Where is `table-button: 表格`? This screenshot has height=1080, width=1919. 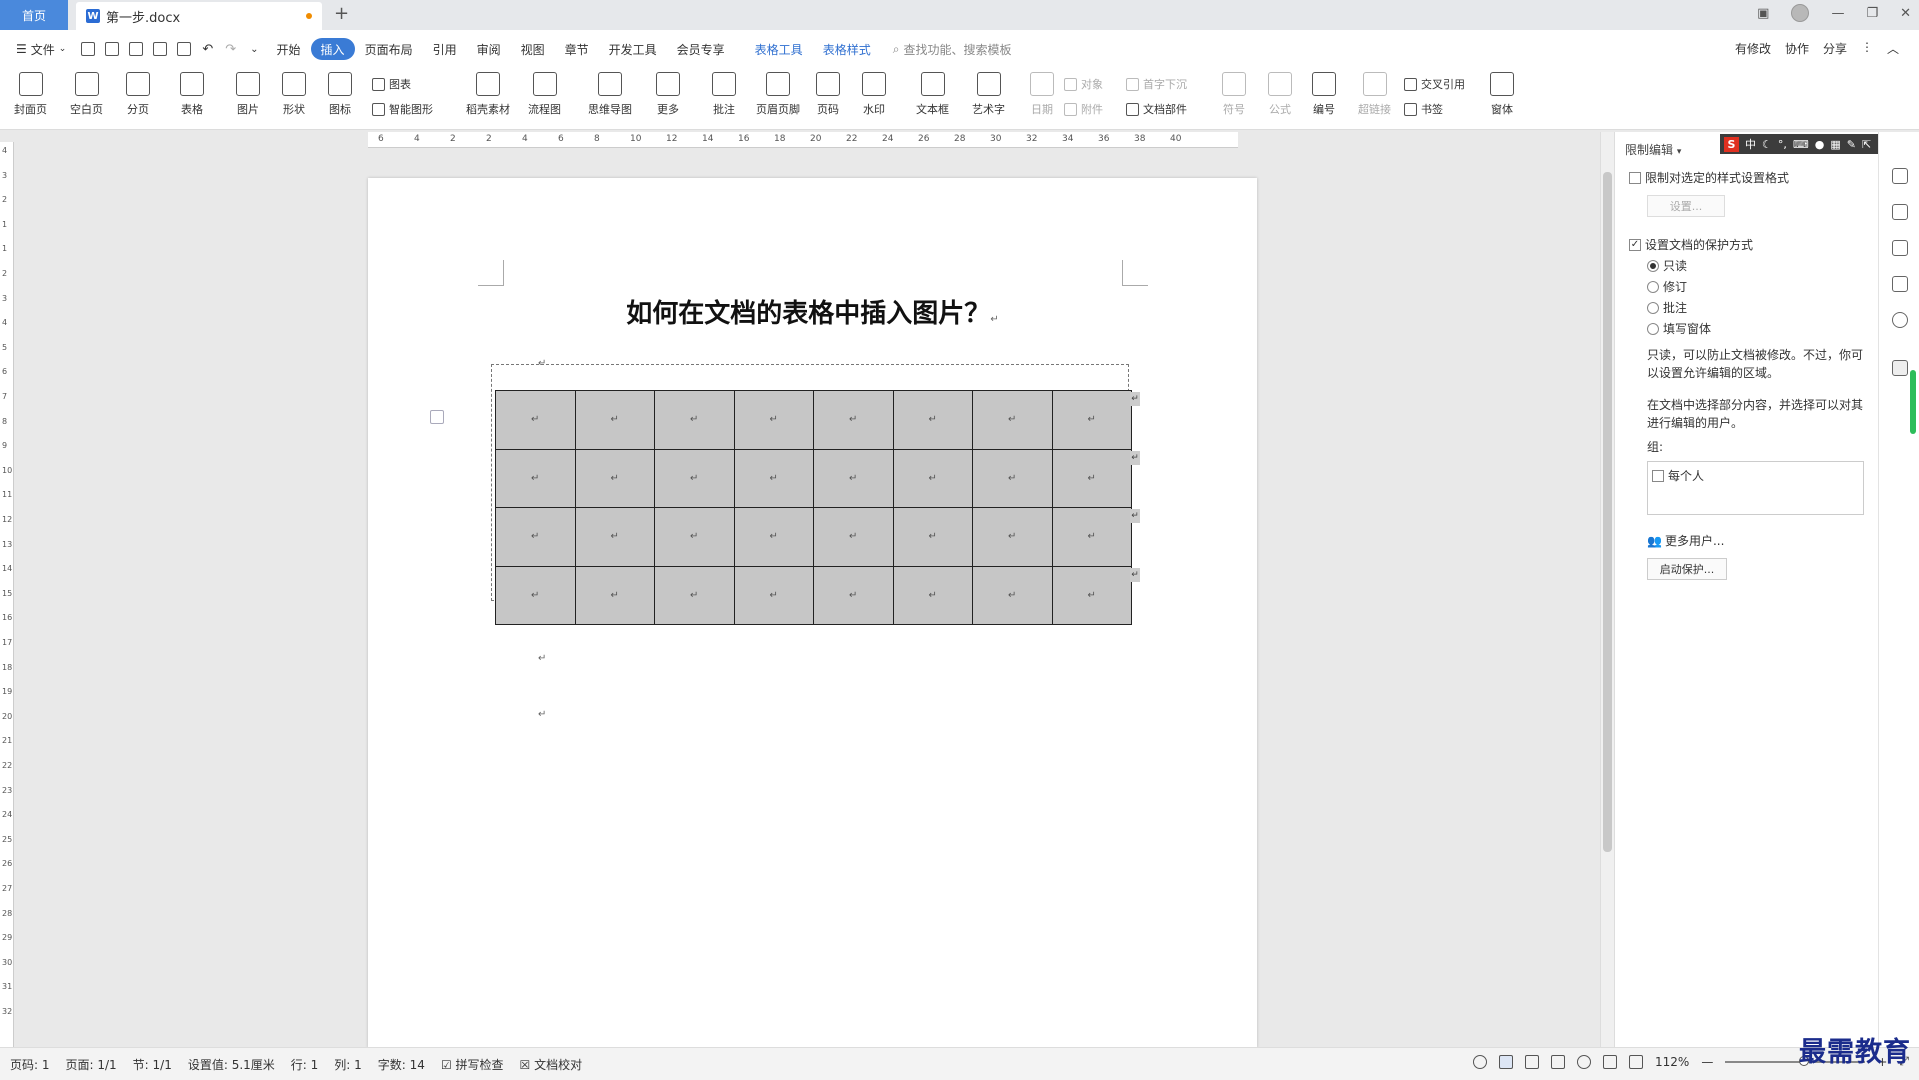
table-button: 表格 is located at coordinates (192, 94).